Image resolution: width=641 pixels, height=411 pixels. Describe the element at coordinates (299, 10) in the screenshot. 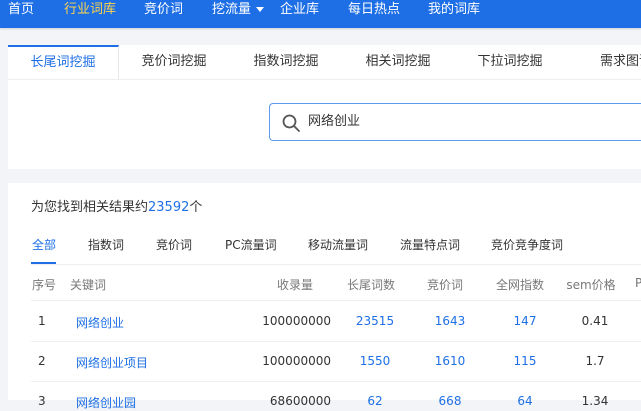

I see `nav-company-library: 企业库` at that location.